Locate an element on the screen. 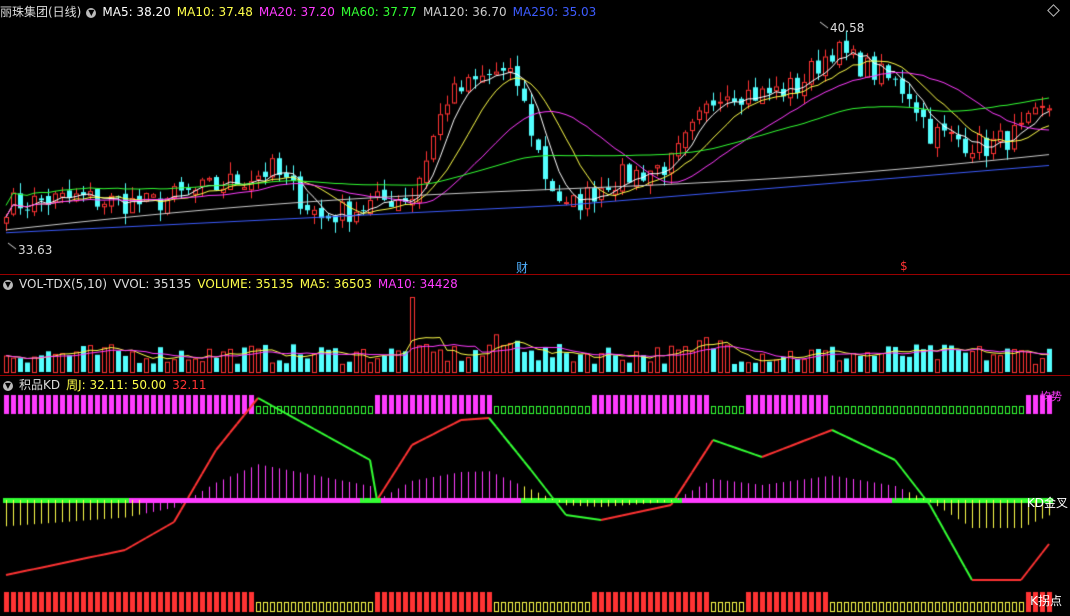 The width and height of the screenshot is (1070, 616). ma60-label: MA60: 37.77 is located at coordinates (378, 12).